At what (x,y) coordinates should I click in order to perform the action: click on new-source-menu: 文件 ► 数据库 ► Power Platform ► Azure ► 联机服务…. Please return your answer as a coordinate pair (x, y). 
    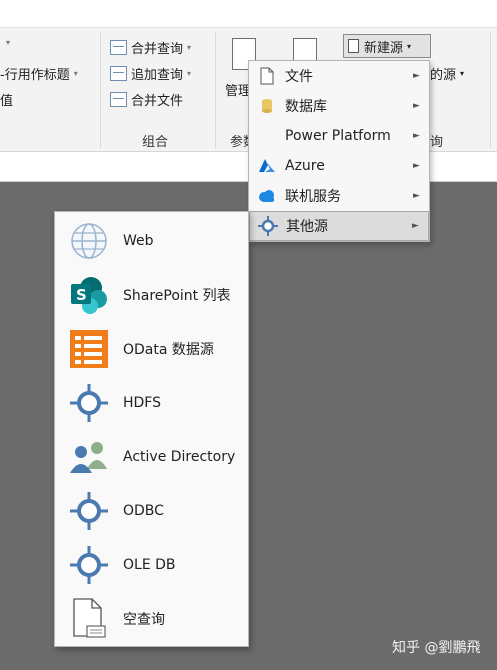
    Looking at the image, I should click on (339, 151).